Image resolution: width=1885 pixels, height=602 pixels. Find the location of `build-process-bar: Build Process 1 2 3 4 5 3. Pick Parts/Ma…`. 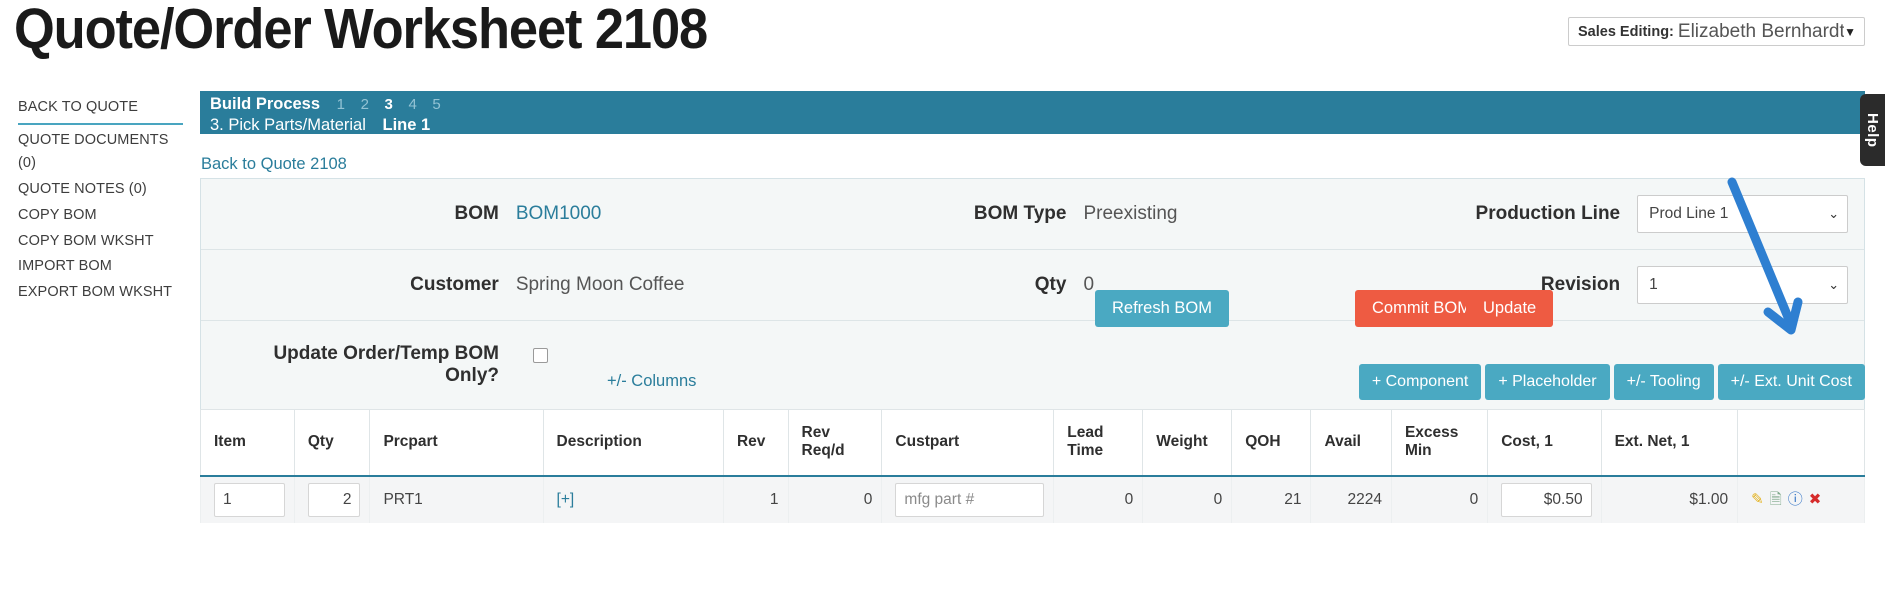

build-process-bar: Build Process 1 2 3 4 5 3. Pick Parts/Ma… is located at coordinates (1032, 112).